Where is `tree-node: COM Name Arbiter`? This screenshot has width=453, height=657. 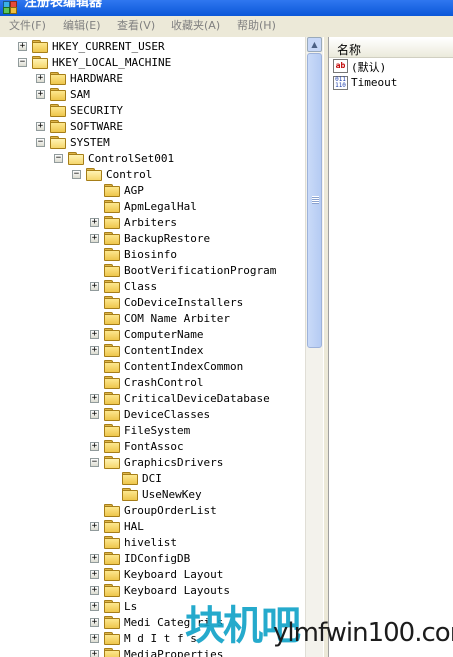 tree-node: COM Name Arbiter is located at coordinates (152, 319).